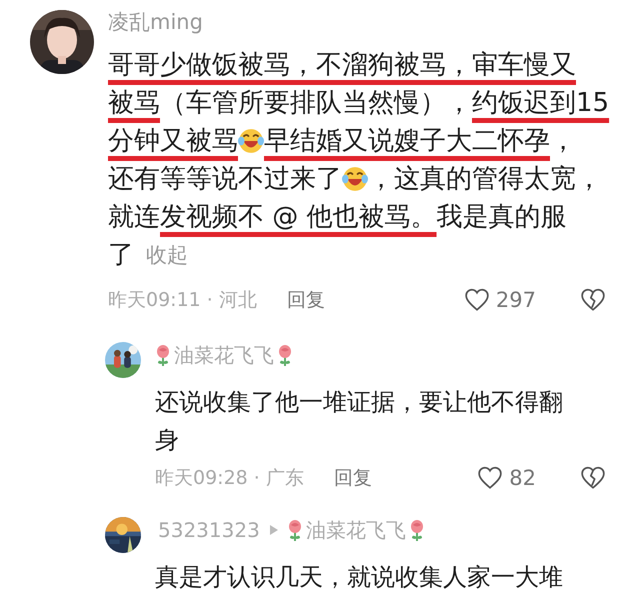 Image resolution: width=640 pixels, height=596 pixels. What do you see at coordinates (563, 141) in the screenshot?
I see `comment-text: ，` at bounding box center [563, 141].